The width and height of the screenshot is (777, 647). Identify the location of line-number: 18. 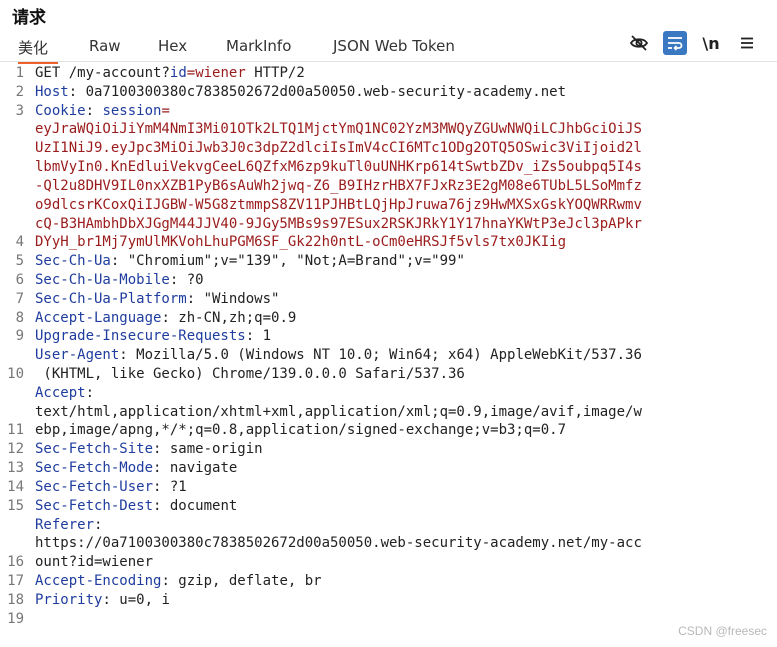
(15, 599).